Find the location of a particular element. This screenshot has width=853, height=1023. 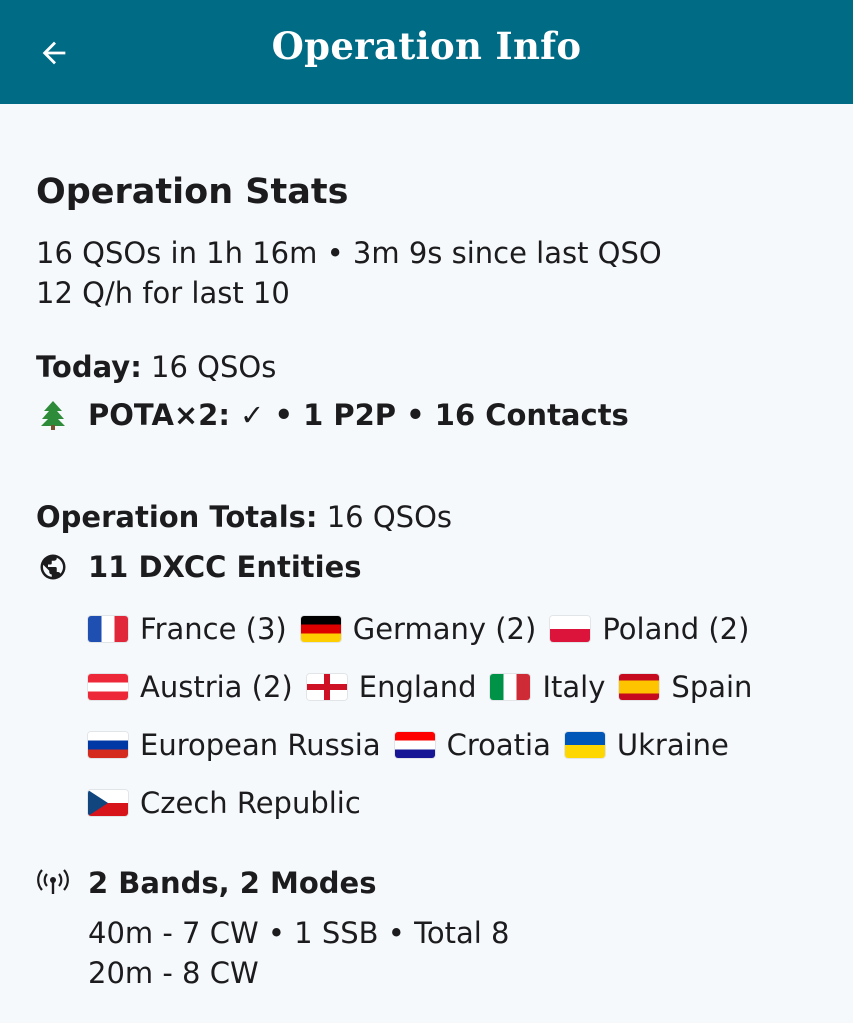

flag-ukraine-icon is located at coordinates (584, 745).